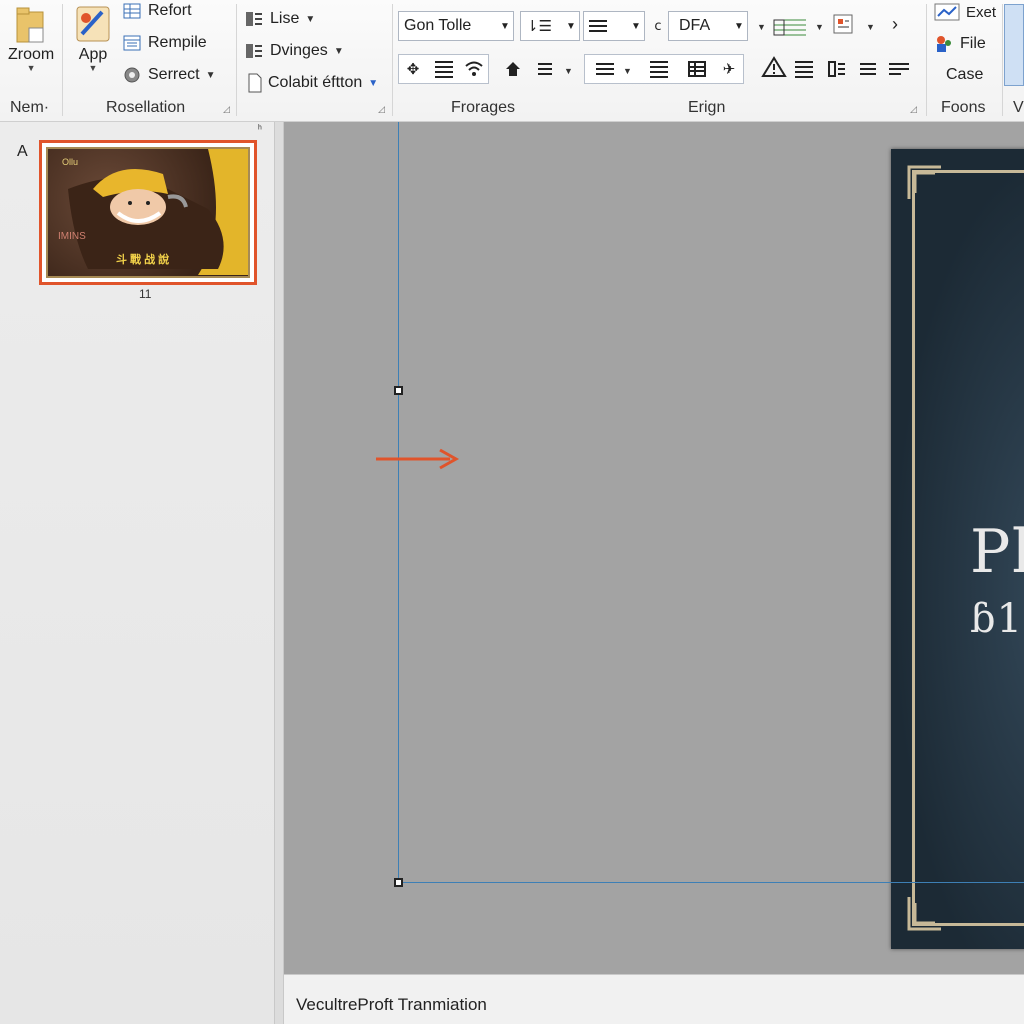  What do you see at coordinates (654, 999) in the screenshot?
I see `notes-status-bar: VecultreProft Tranmiation` at bounding box center [654, 999].